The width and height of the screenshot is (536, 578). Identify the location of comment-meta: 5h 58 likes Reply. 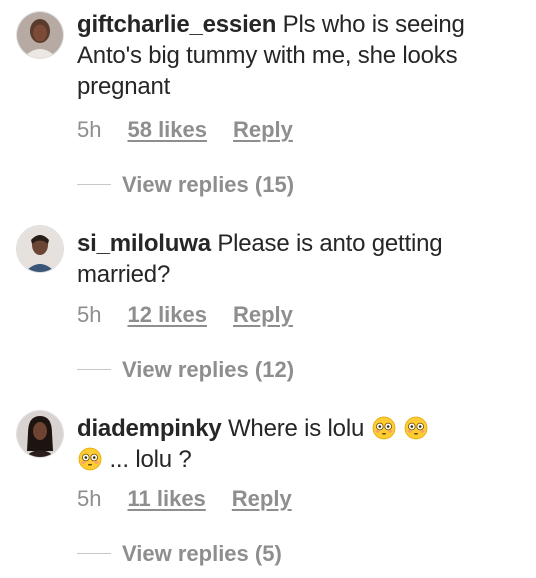
(185, 130).